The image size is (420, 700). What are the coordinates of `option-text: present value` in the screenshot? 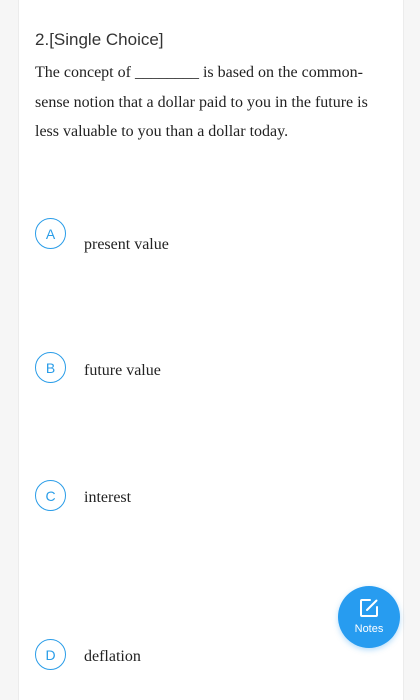 It's located at (126, 244).